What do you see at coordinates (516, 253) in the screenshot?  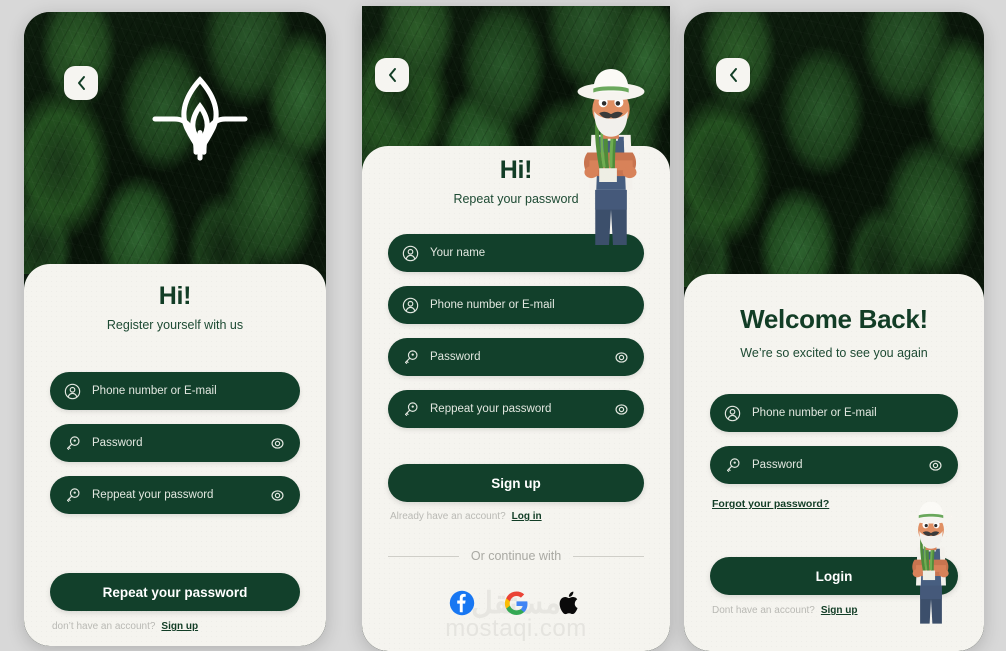 I see `input-your-name: Your name` at bounding box center [516, 253].